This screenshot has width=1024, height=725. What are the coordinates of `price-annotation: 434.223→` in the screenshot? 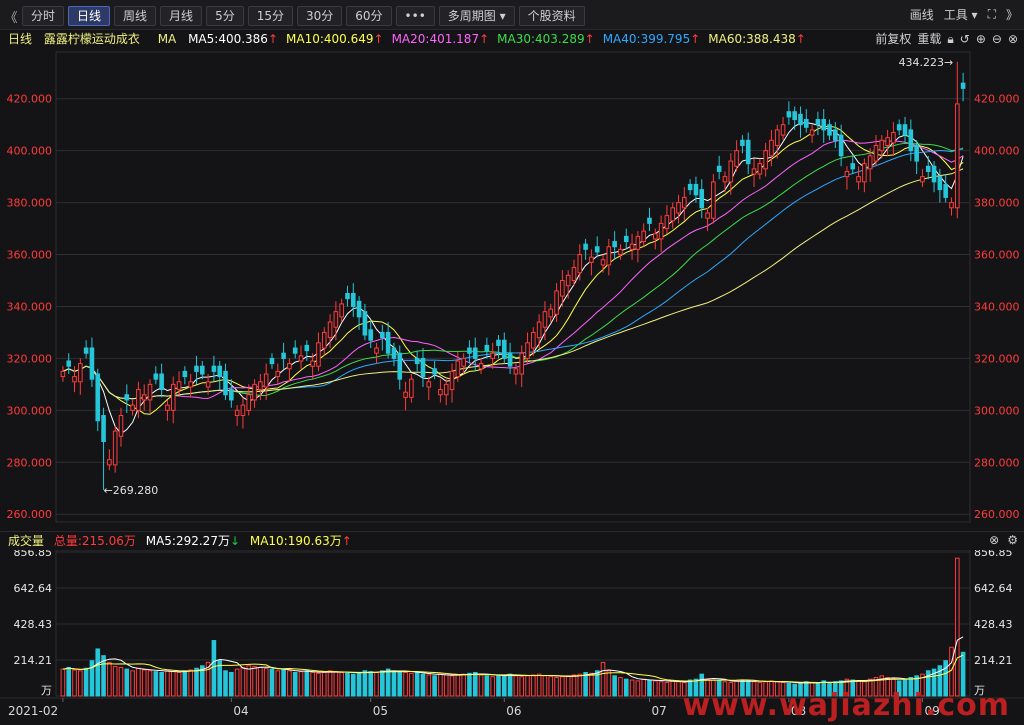 It's located at (926, 62).